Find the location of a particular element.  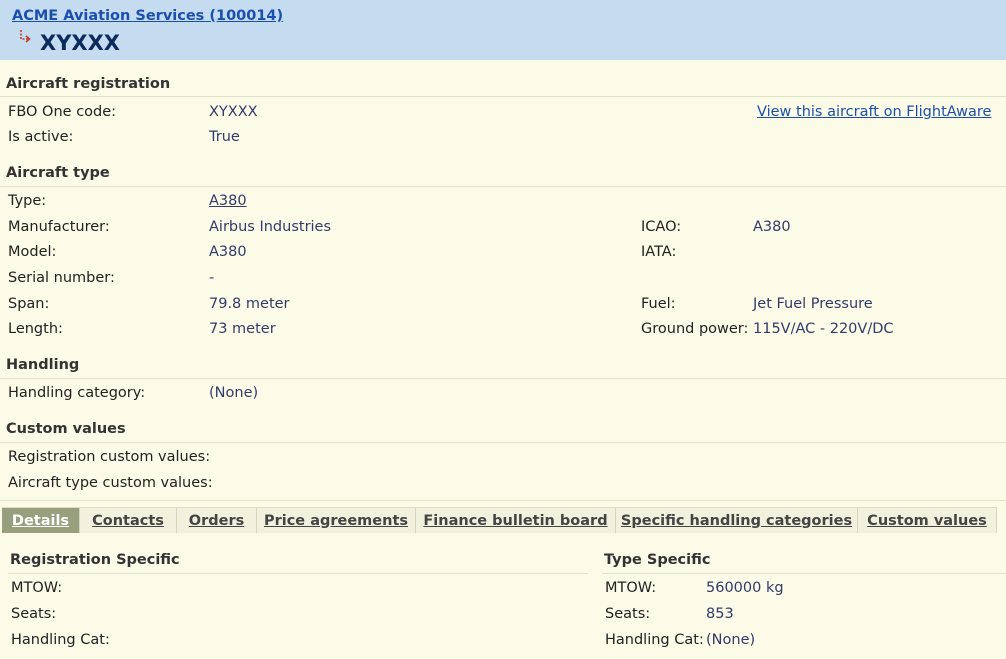

span-value: 79.8 meter is located at coordinates (249, 304).